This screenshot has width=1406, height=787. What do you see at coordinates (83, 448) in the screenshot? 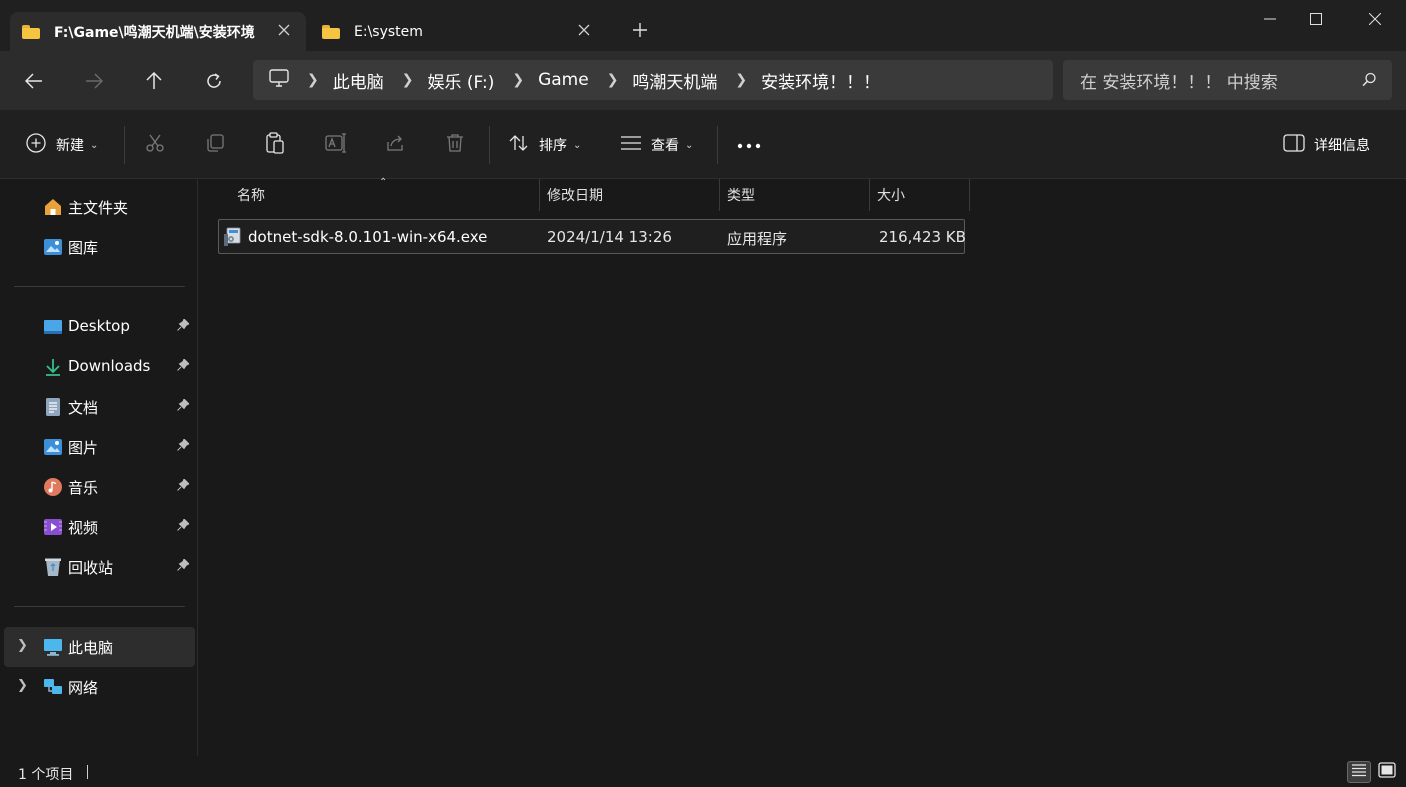
I see `sidebar-item-label: 图片` at bounding box center [83, 448].